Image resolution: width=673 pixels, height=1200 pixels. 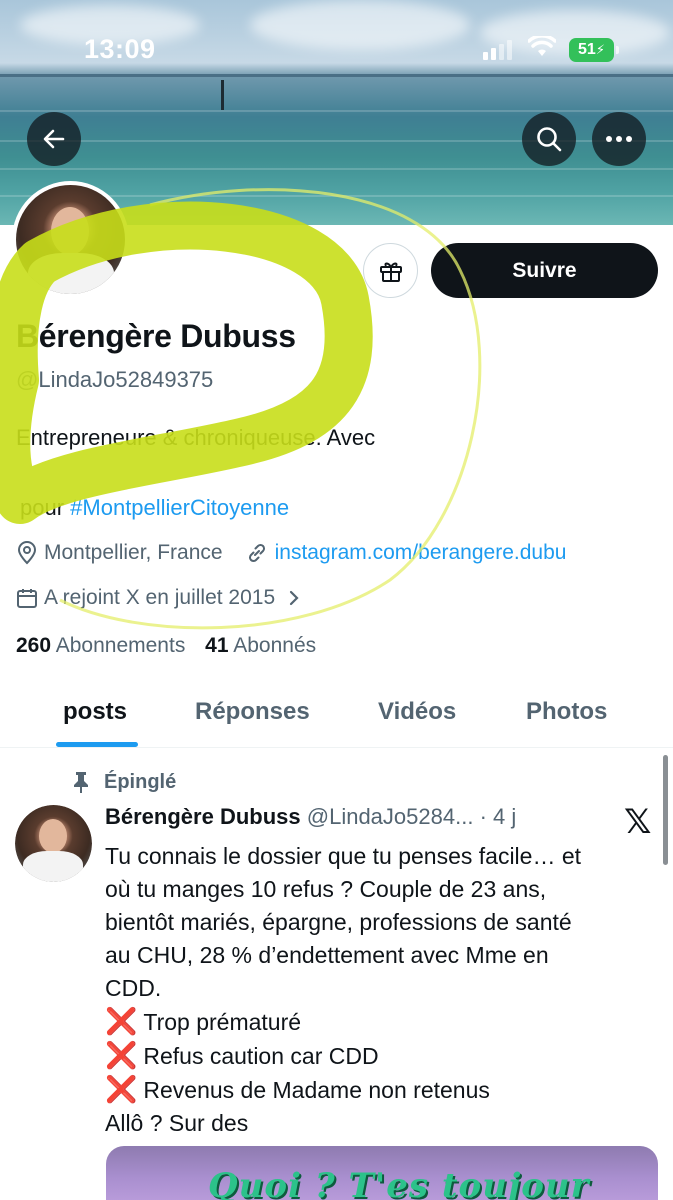 What do you see at coordinates (566, 712) in the screenshot?
I see `tab-photos: Photos` at bounding box center [566, 712].